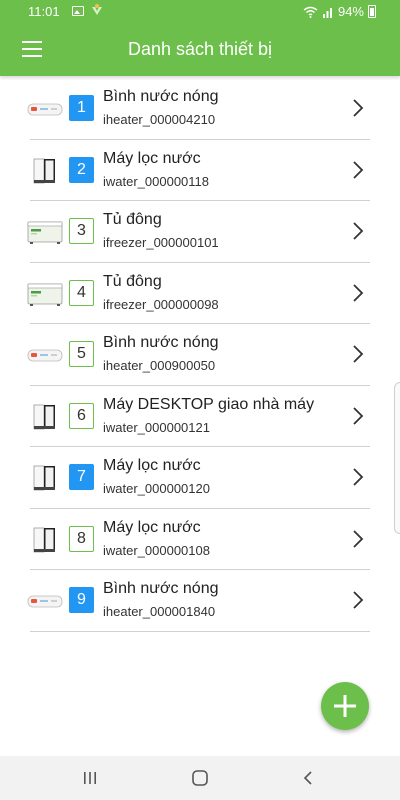 This screenshot has height=800, width=400. What do you see at coordinates (309, 778) in the screenshot?
I see `back-icon` at bounding box center [309, 778].